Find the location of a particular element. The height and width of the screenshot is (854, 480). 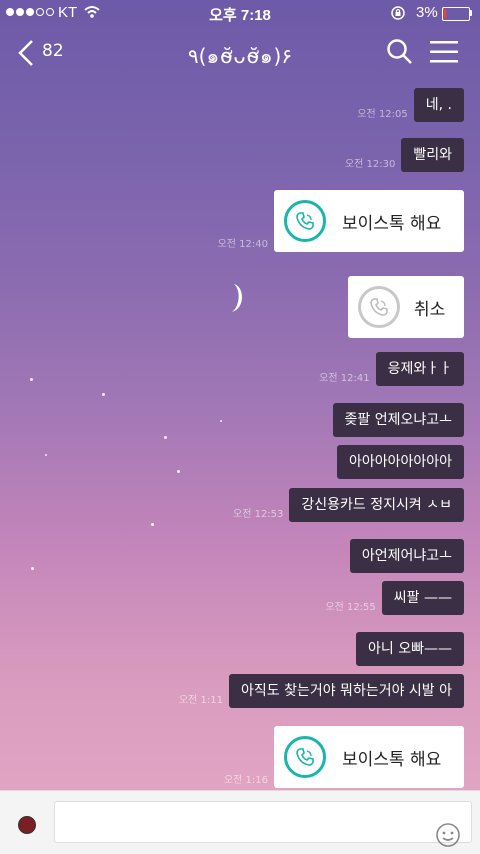

message-time: 오전 12:55 is located at coordinates (350, 607).